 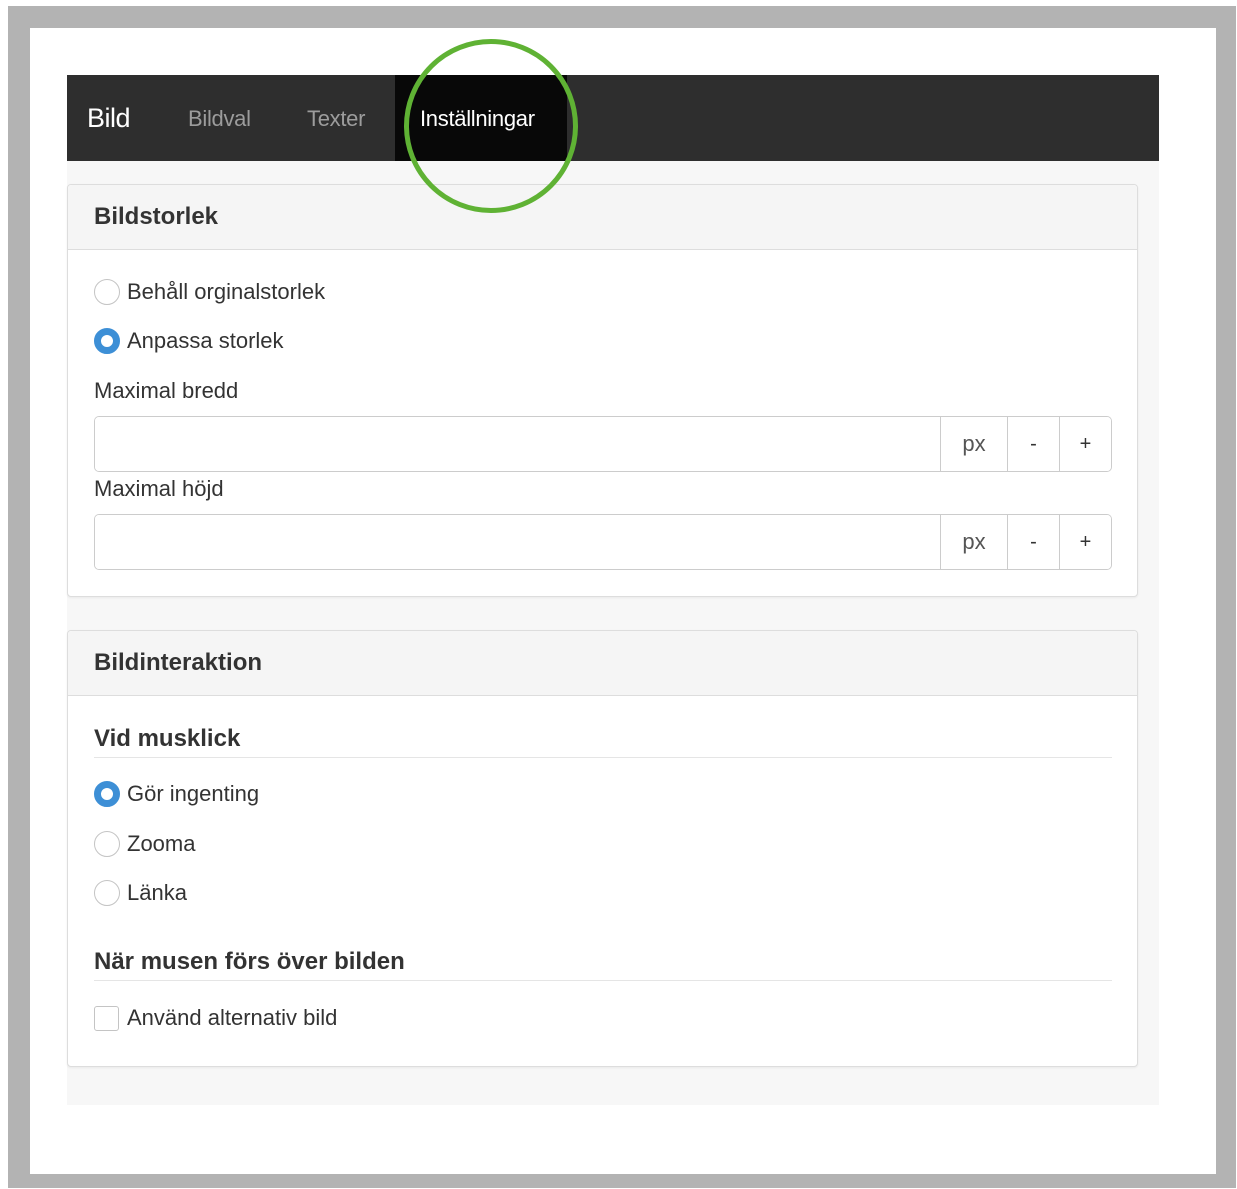 I want to click on on-click-heading: Vid musklick, so click(x=603, y=741).